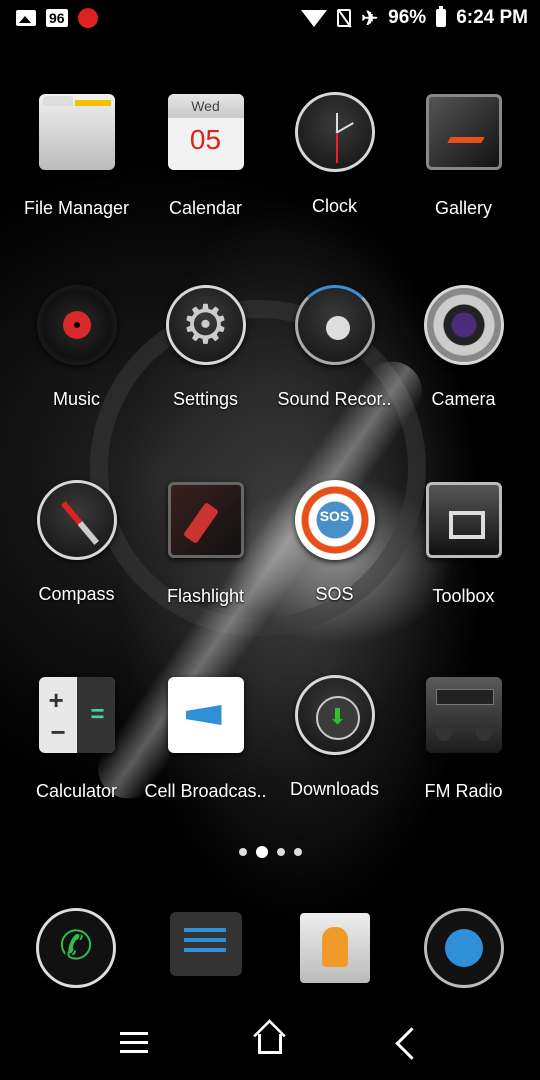 The image size is (540, 1080). I want to click on app-sound-recorder: Sound Recor.., so click(334, 347).